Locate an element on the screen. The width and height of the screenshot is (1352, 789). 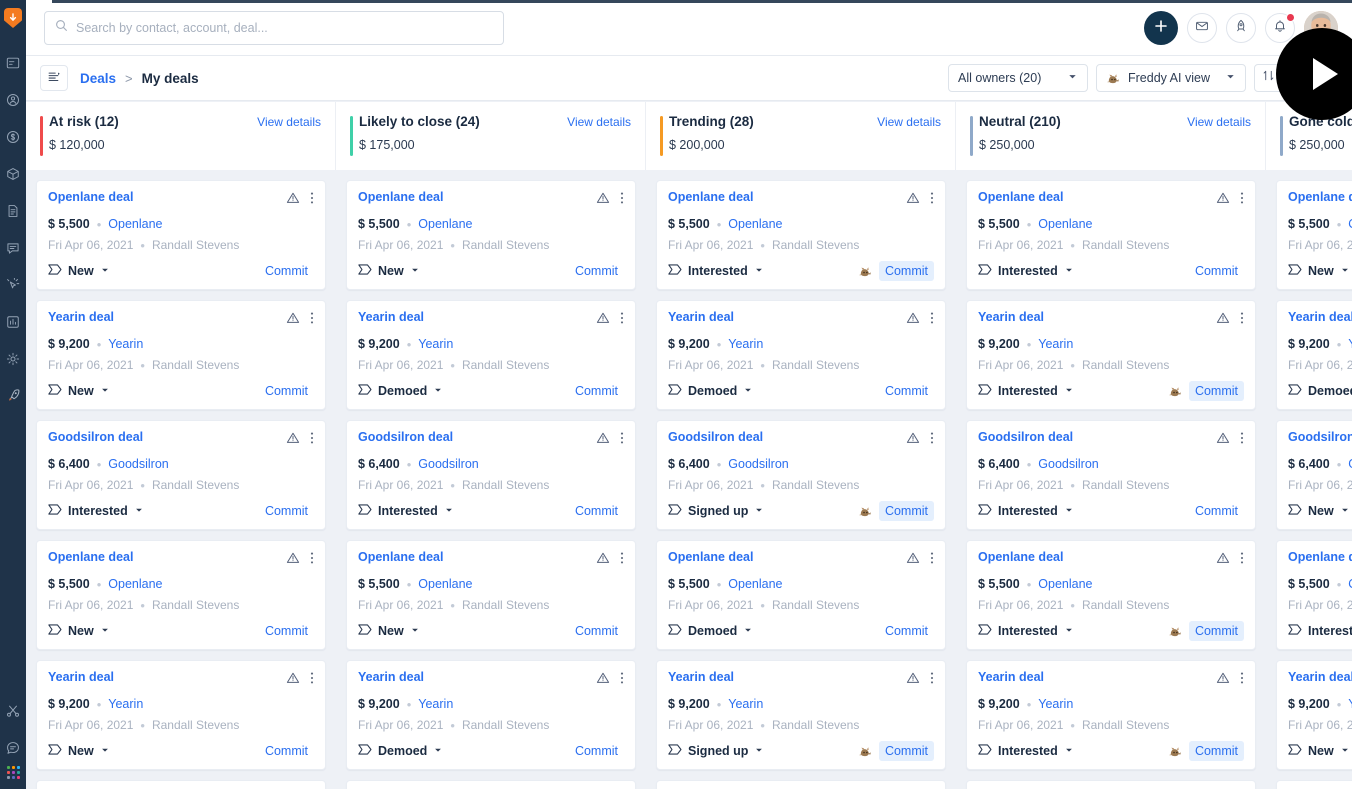
chat-bubble-icon is located at coordinates (13, 747).